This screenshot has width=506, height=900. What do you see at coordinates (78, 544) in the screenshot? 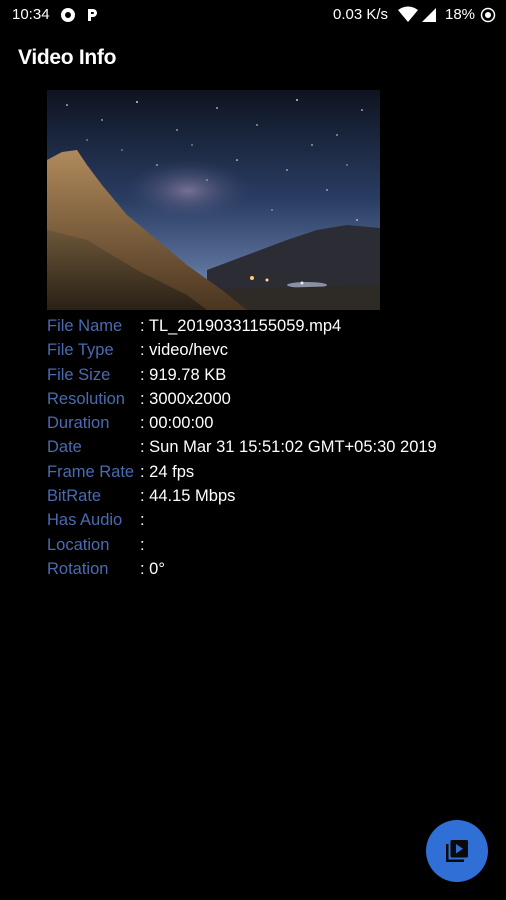
I see `info-label: Location` at bounding box center [78, 544].